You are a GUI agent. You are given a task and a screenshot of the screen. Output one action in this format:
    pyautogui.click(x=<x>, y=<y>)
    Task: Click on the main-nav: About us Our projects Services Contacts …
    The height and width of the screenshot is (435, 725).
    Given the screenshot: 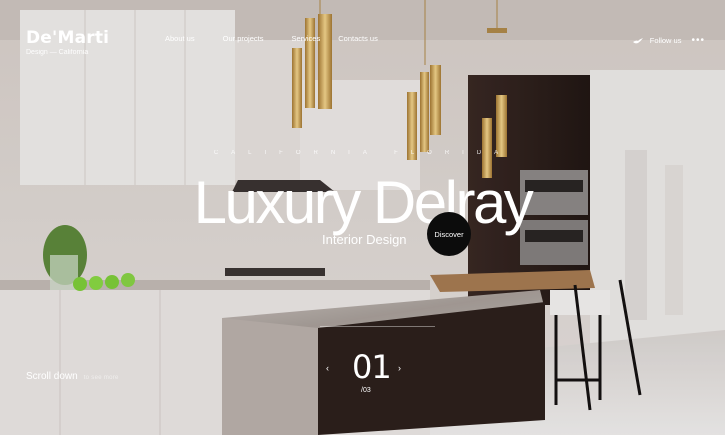 What is the action you would take?
    pyautogui.click(x=271, y=38)
    